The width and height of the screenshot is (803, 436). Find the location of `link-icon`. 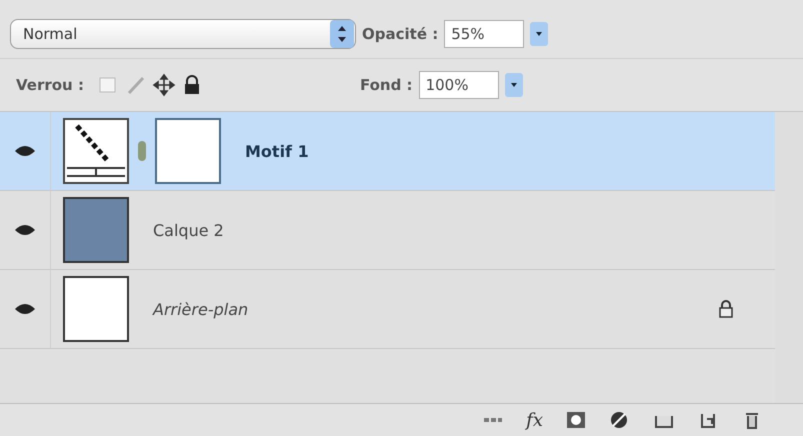

link-icon is located at coordinates (142, 151).